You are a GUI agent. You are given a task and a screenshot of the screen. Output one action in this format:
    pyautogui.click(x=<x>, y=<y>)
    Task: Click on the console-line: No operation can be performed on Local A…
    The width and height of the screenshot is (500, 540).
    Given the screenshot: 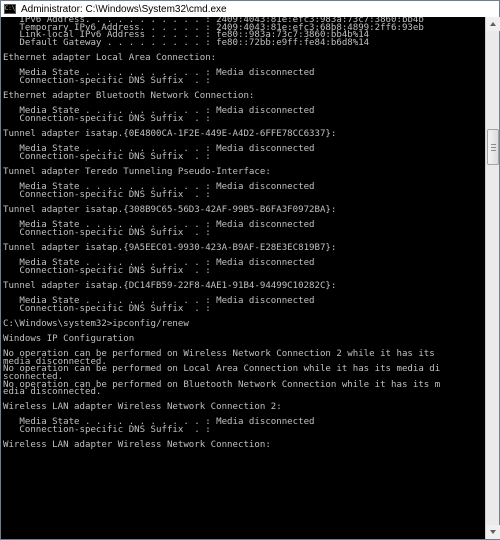 What is the action you would take?
    pyautogui.click(x=222, y=369)
    